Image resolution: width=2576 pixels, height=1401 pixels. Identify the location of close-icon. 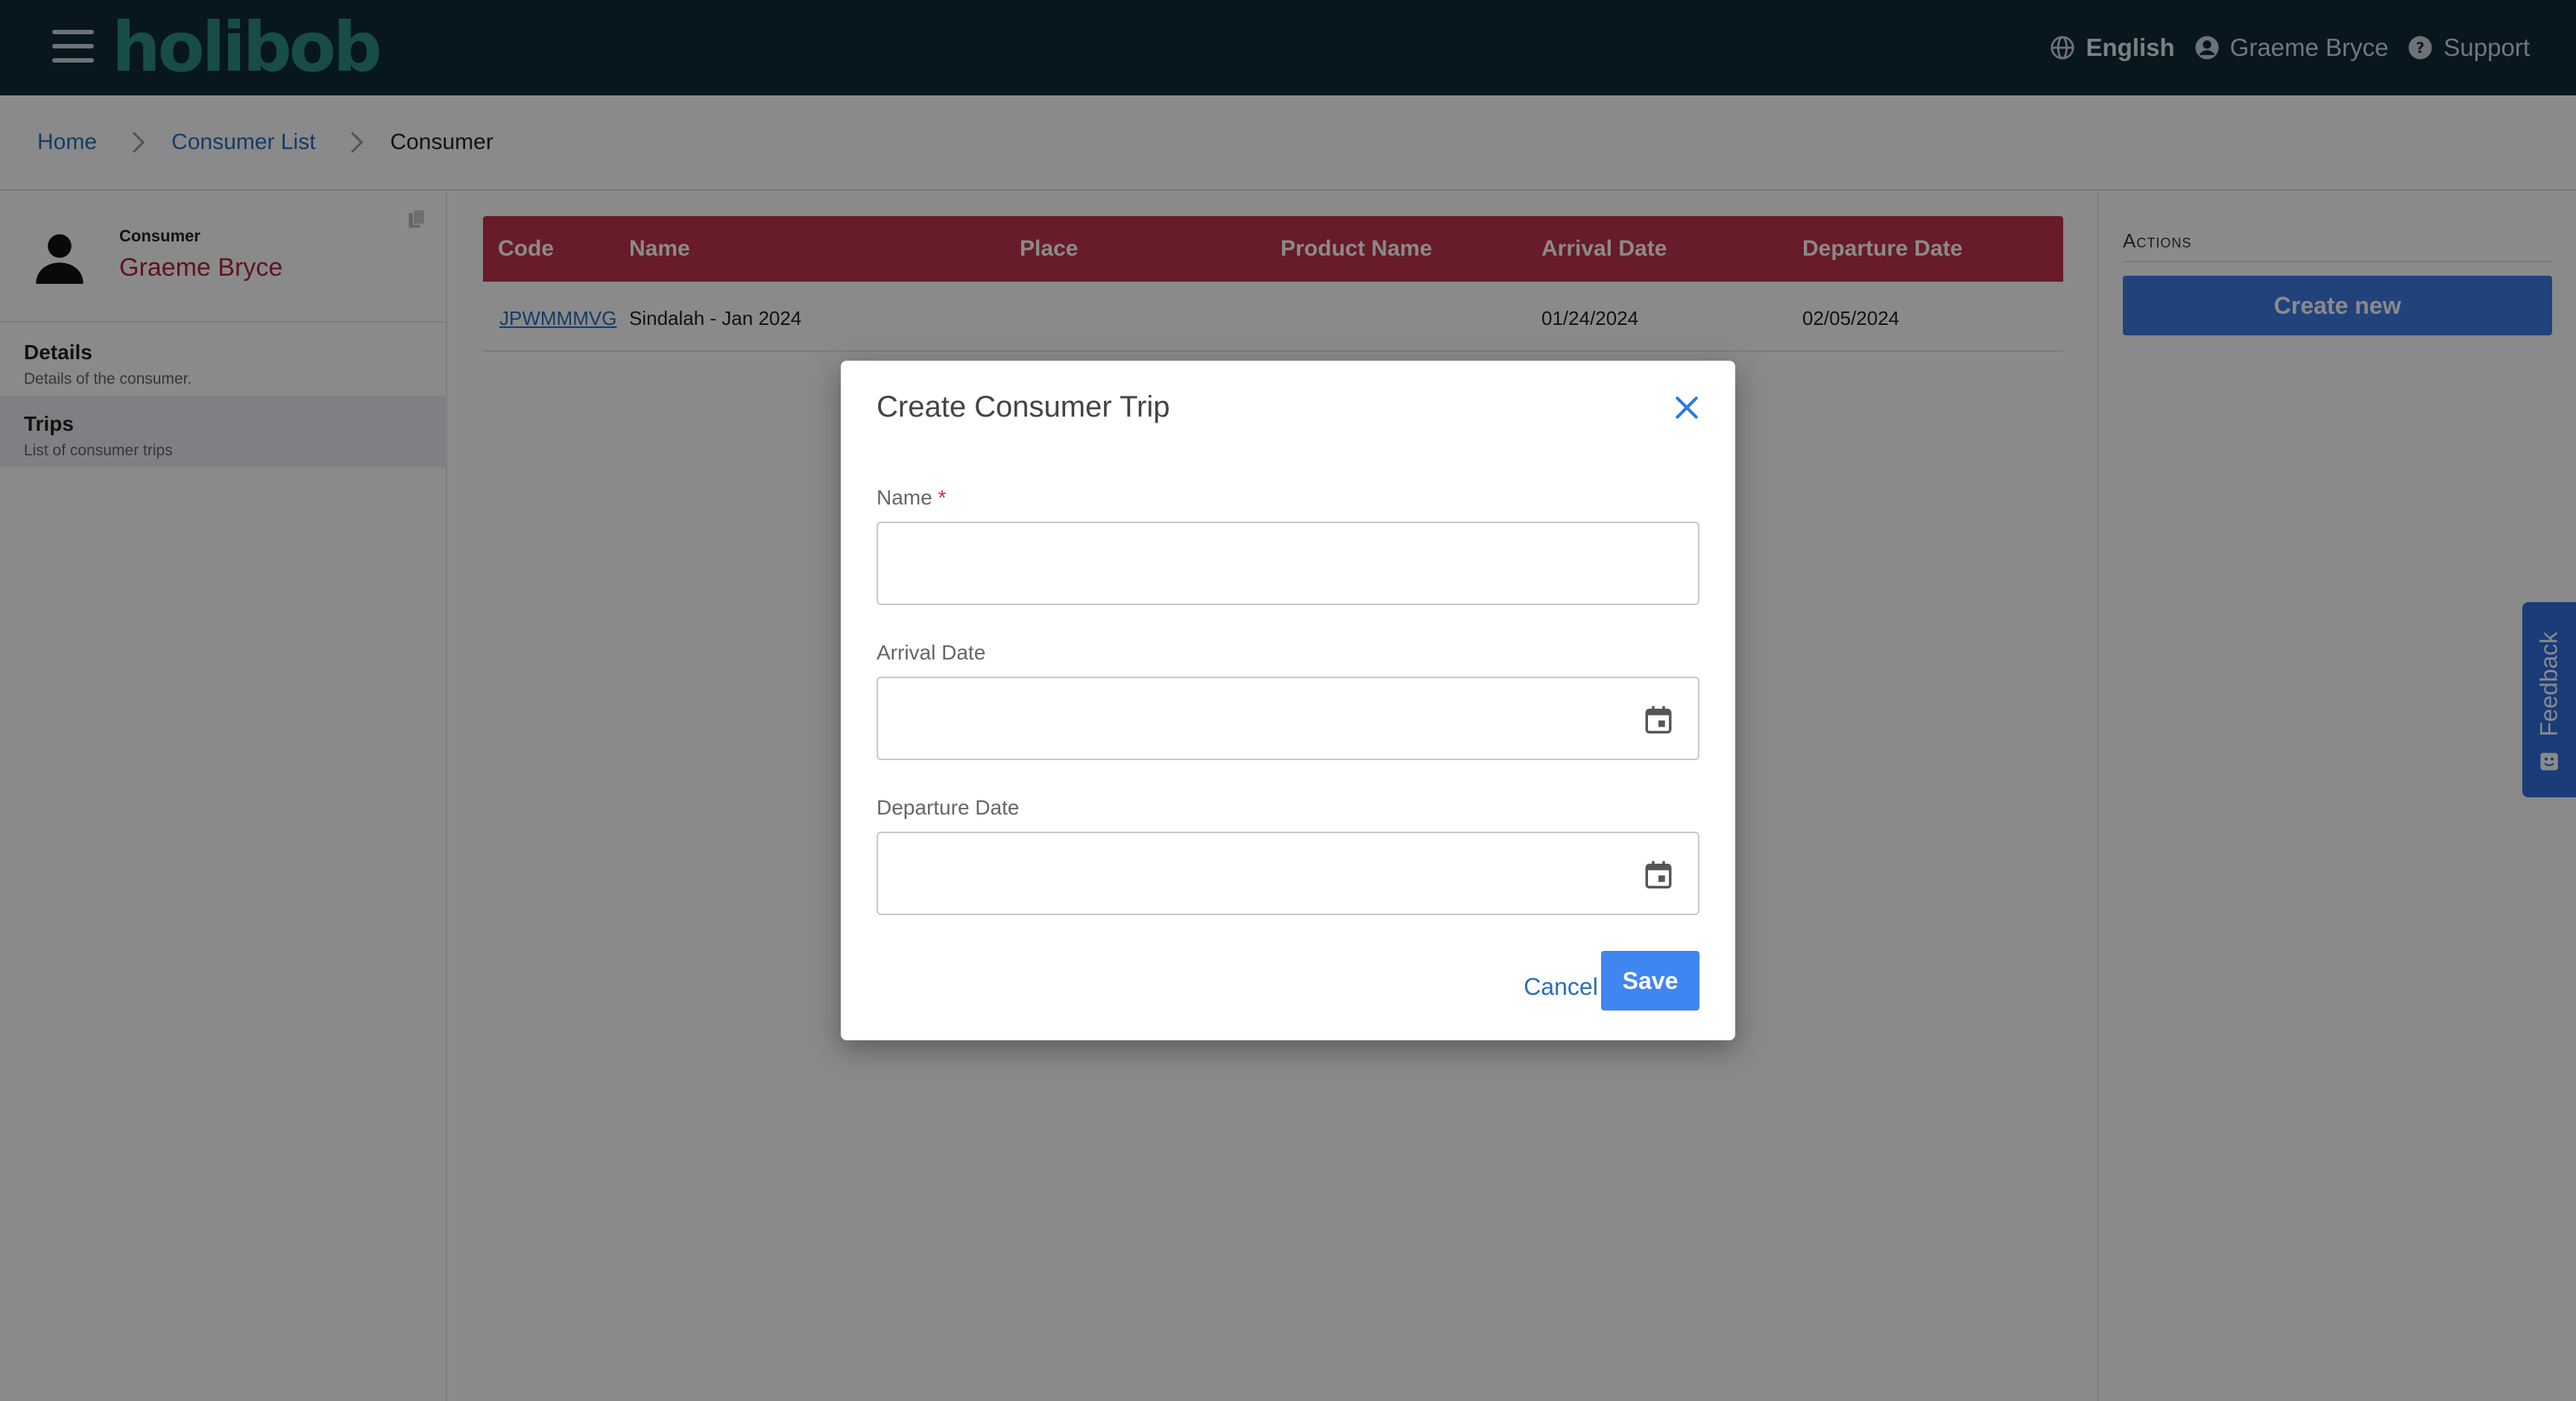
(1687, 407).